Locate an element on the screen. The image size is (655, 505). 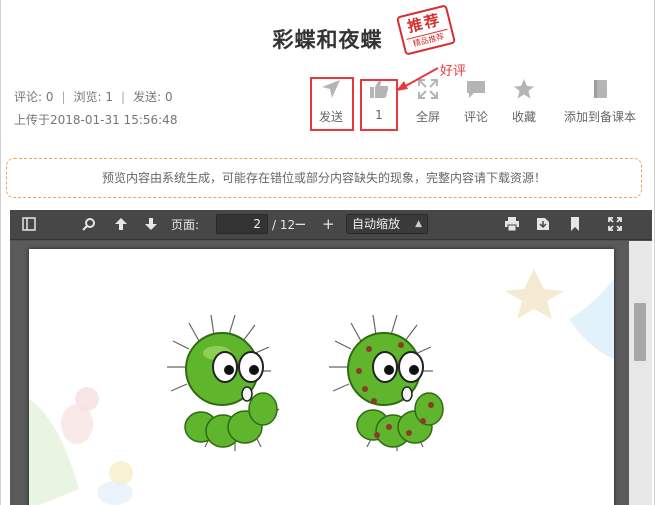
print-button is located at coordinates (512, 225).